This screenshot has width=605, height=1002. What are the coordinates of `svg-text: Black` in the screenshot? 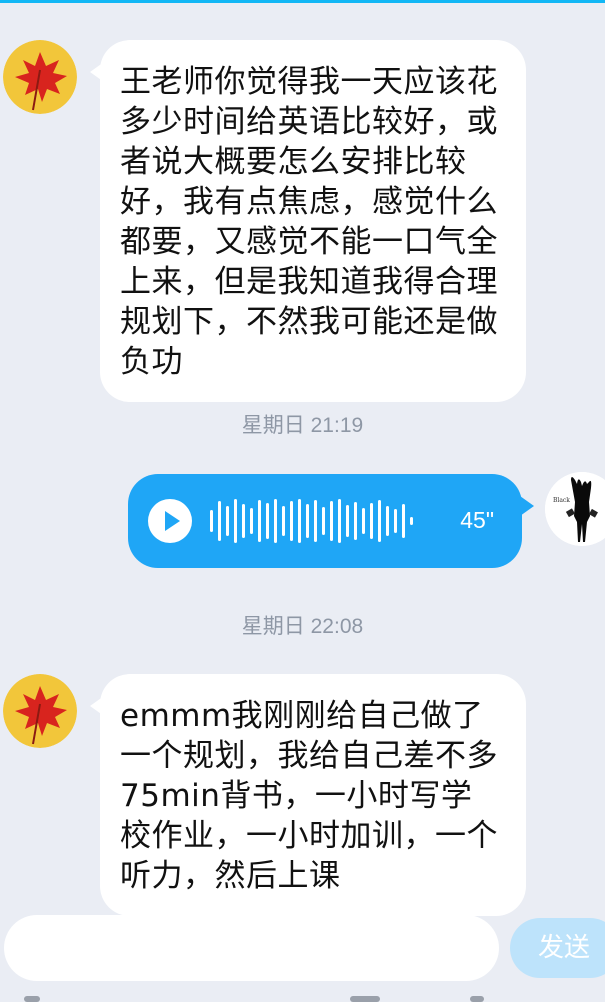 It's located at (561, 500).